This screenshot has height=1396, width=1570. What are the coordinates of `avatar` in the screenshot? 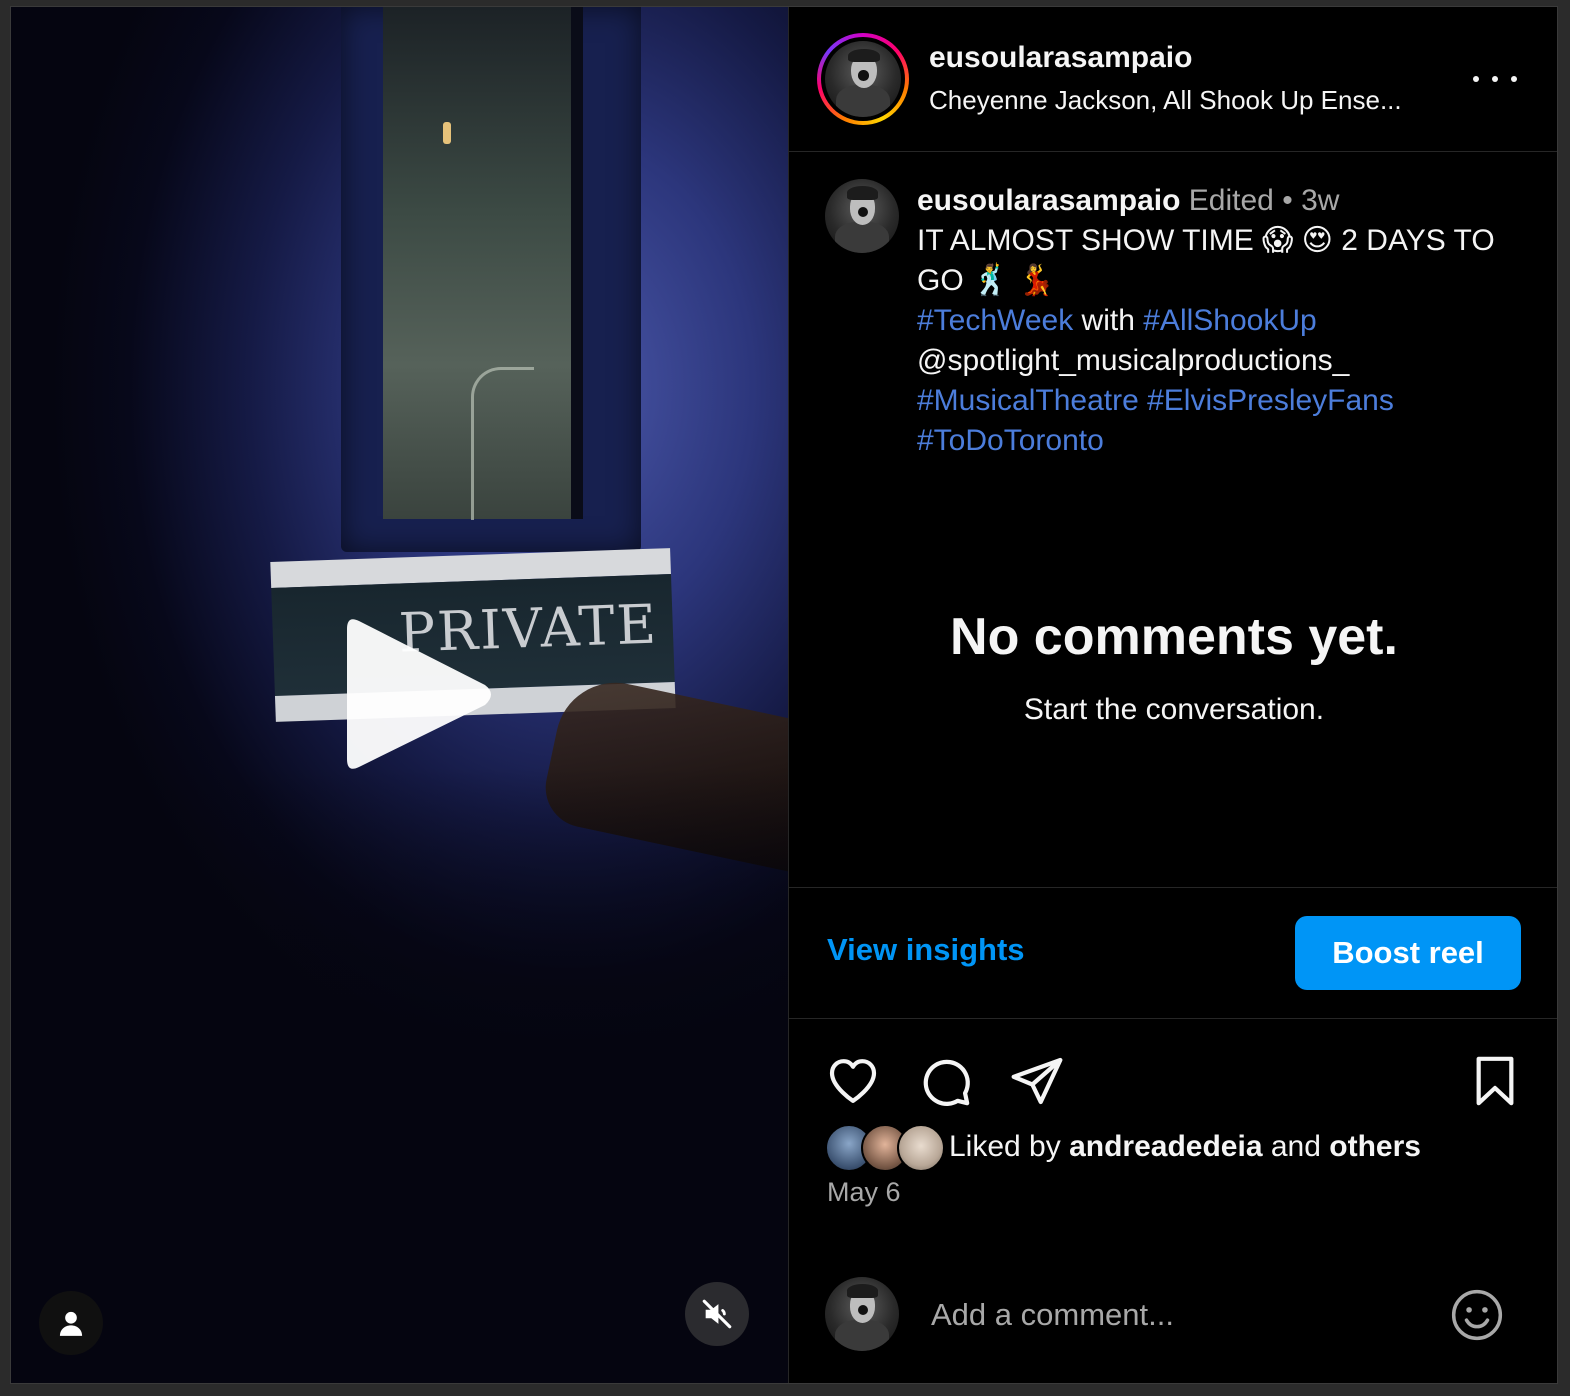 It's located at (863, 79).